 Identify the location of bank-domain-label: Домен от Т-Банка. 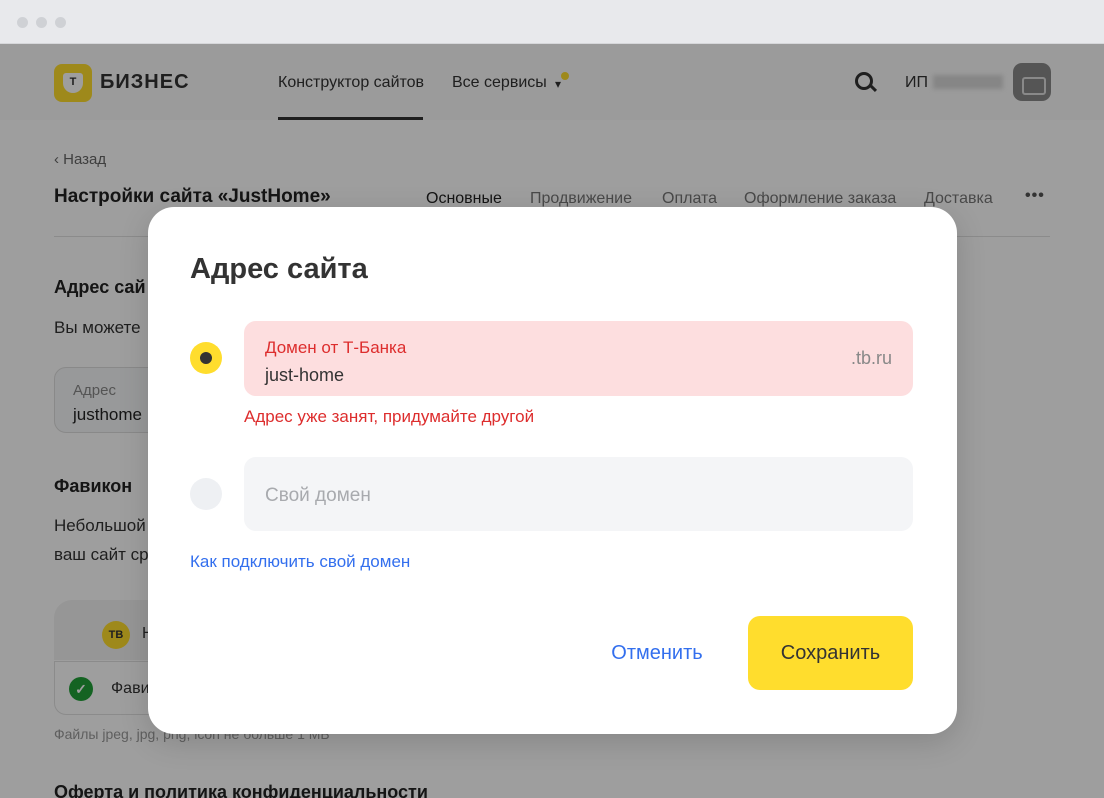
(336, 347).